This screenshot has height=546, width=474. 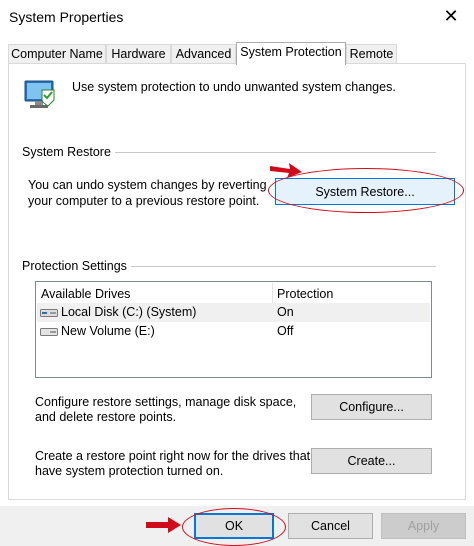 What do you see at coordinates (237, 18) in the screenshot?
I see `title-bar: System Properties ✕` at bounding box center [237, 18].